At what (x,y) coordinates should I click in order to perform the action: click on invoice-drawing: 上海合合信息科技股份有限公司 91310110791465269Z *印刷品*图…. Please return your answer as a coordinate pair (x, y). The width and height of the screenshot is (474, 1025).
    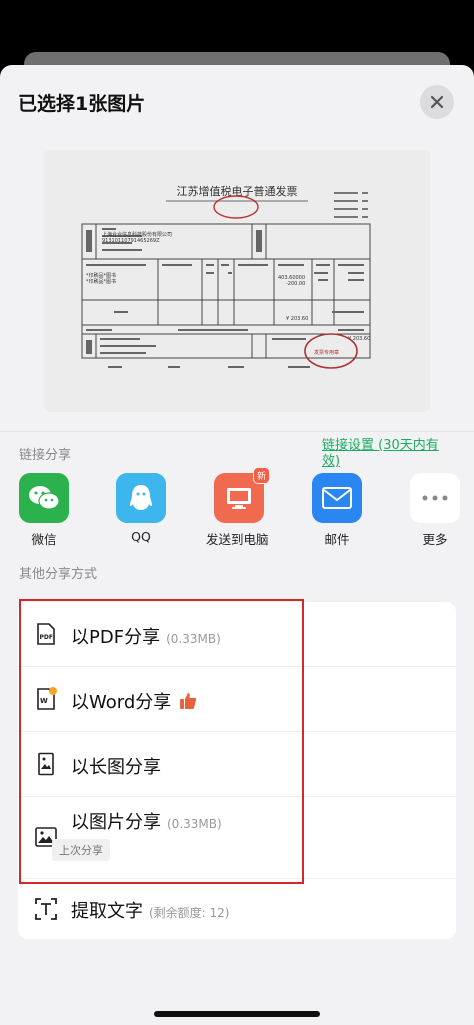
    Looking at the image, I should click on (226, 280).